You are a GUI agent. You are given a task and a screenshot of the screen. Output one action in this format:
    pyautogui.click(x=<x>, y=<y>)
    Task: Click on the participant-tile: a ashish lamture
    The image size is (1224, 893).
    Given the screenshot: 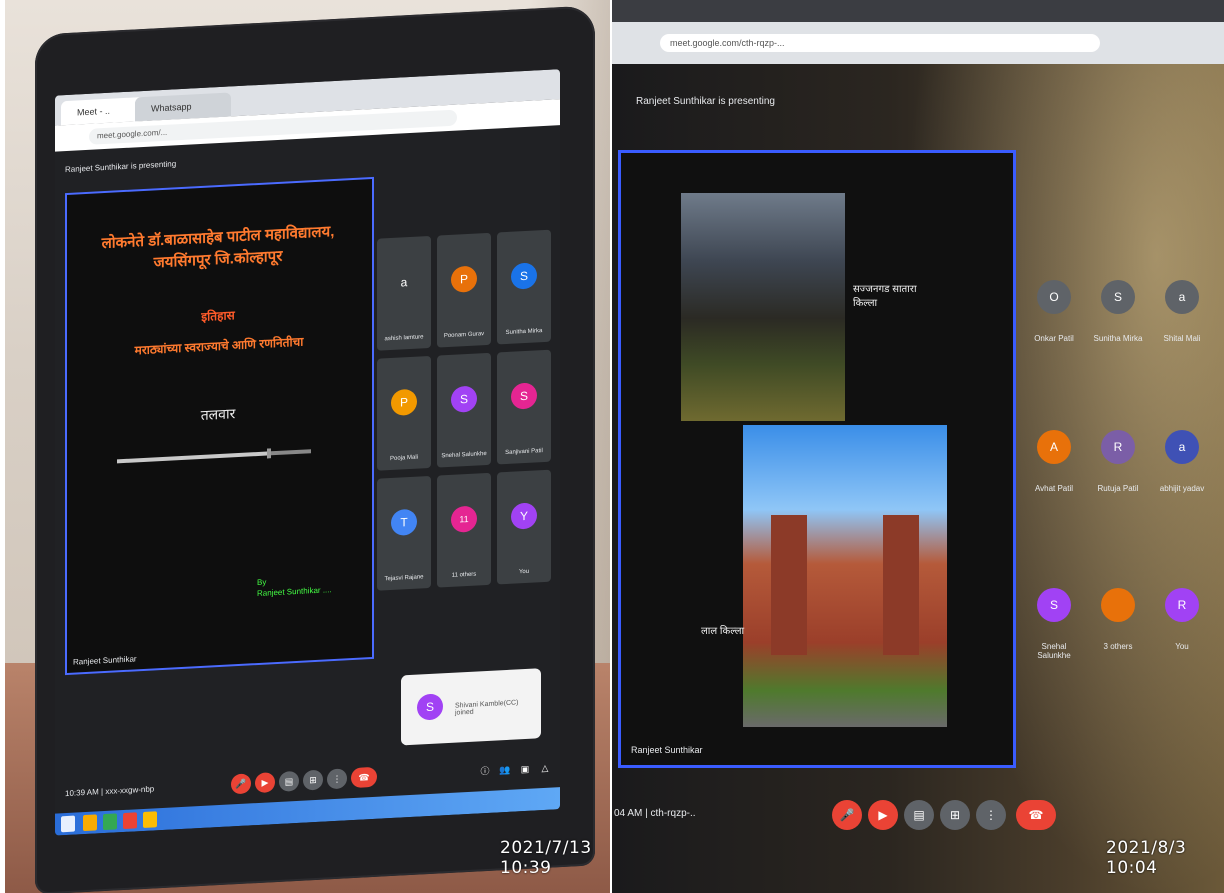 What is the action you would take?
    pyautogui.click(x=404, y=293)
    